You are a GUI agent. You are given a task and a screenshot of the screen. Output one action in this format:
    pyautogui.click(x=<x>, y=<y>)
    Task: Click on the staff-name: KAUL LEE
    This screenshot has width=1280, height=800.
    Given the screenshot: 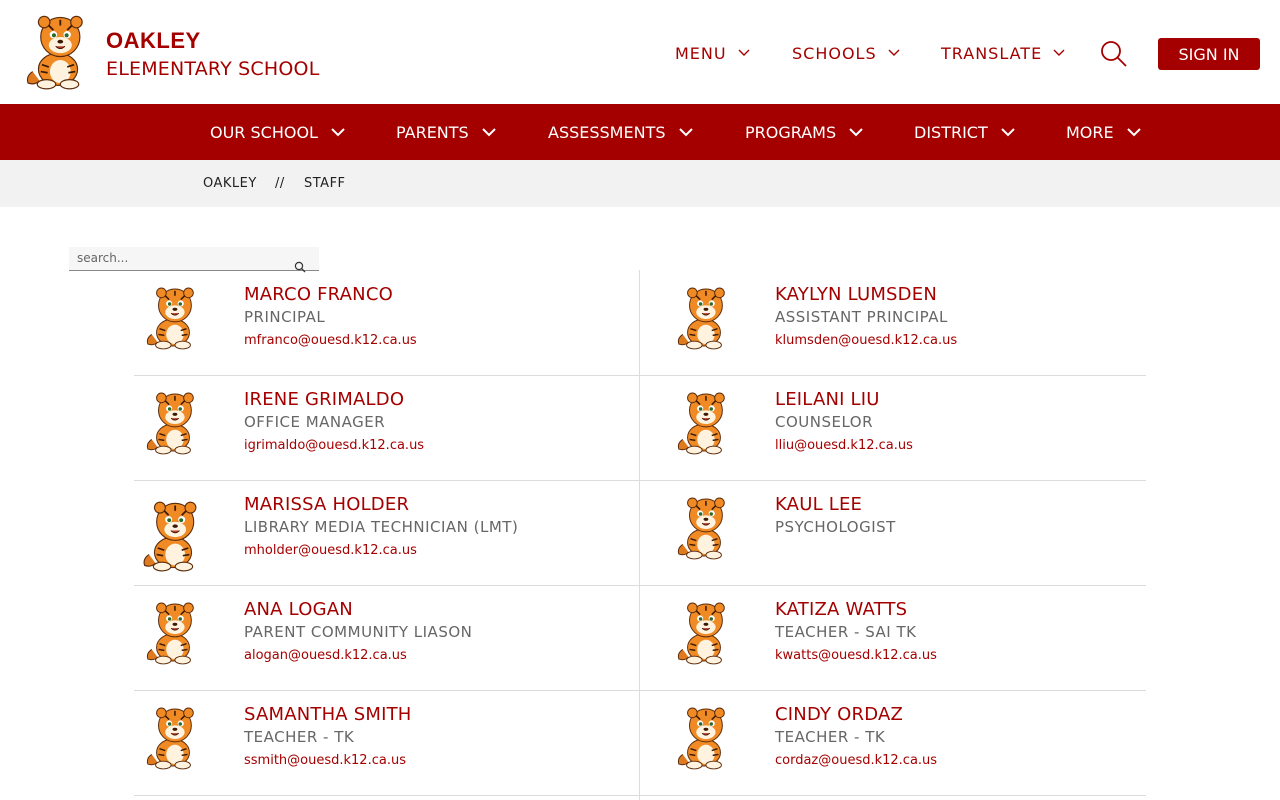 What is the action you would take?
    pyautogui.click(x=818, y=504)
    